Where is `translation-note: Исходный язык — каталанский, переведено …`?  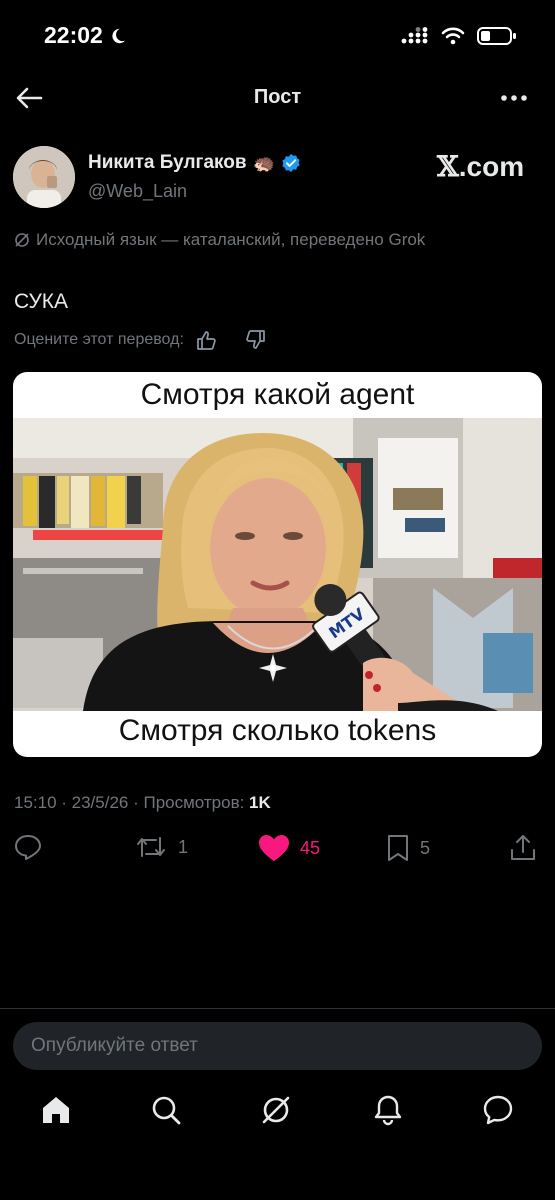 translation-note: Исходный язык — каталанский, переведено … is located at coordinates (219, 240).